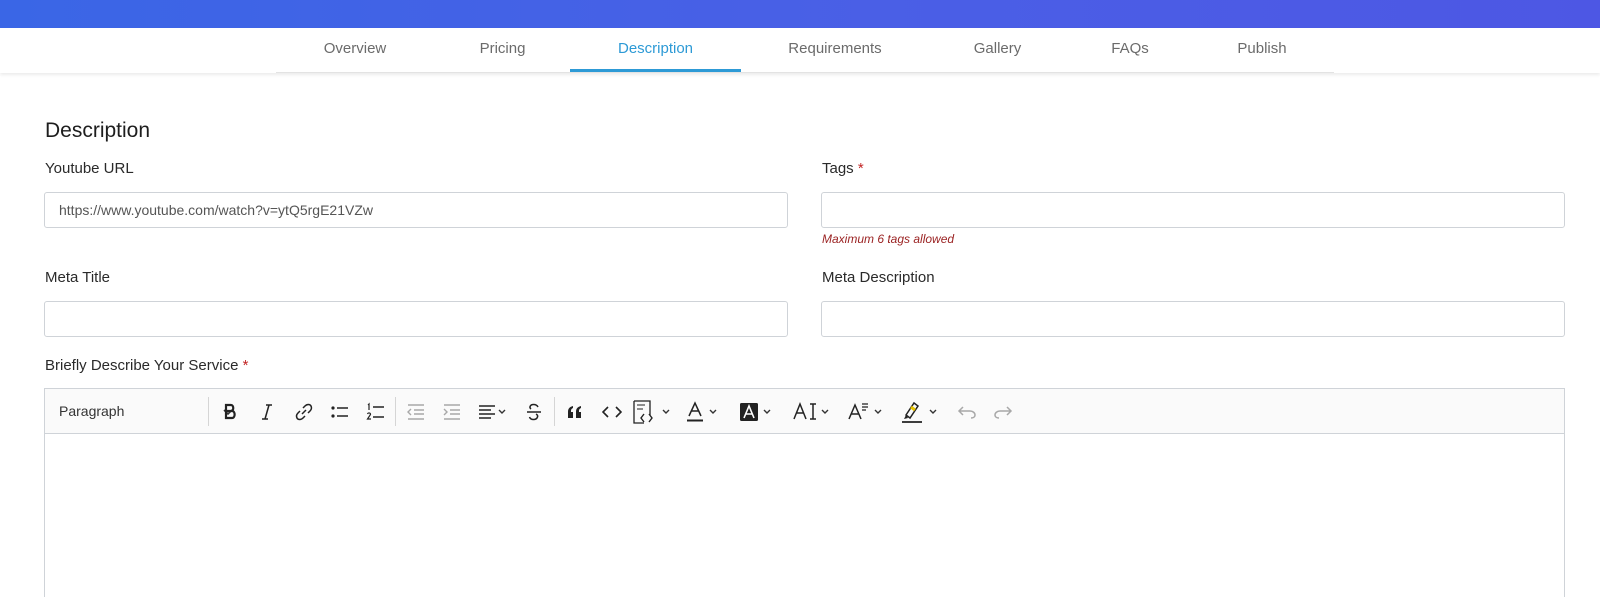 This screenshot has height=597, width=1600. What do you see at coordinates (416, 319) in the screenshot?
I see `meta-title-input` at bounding box center [416, 319].